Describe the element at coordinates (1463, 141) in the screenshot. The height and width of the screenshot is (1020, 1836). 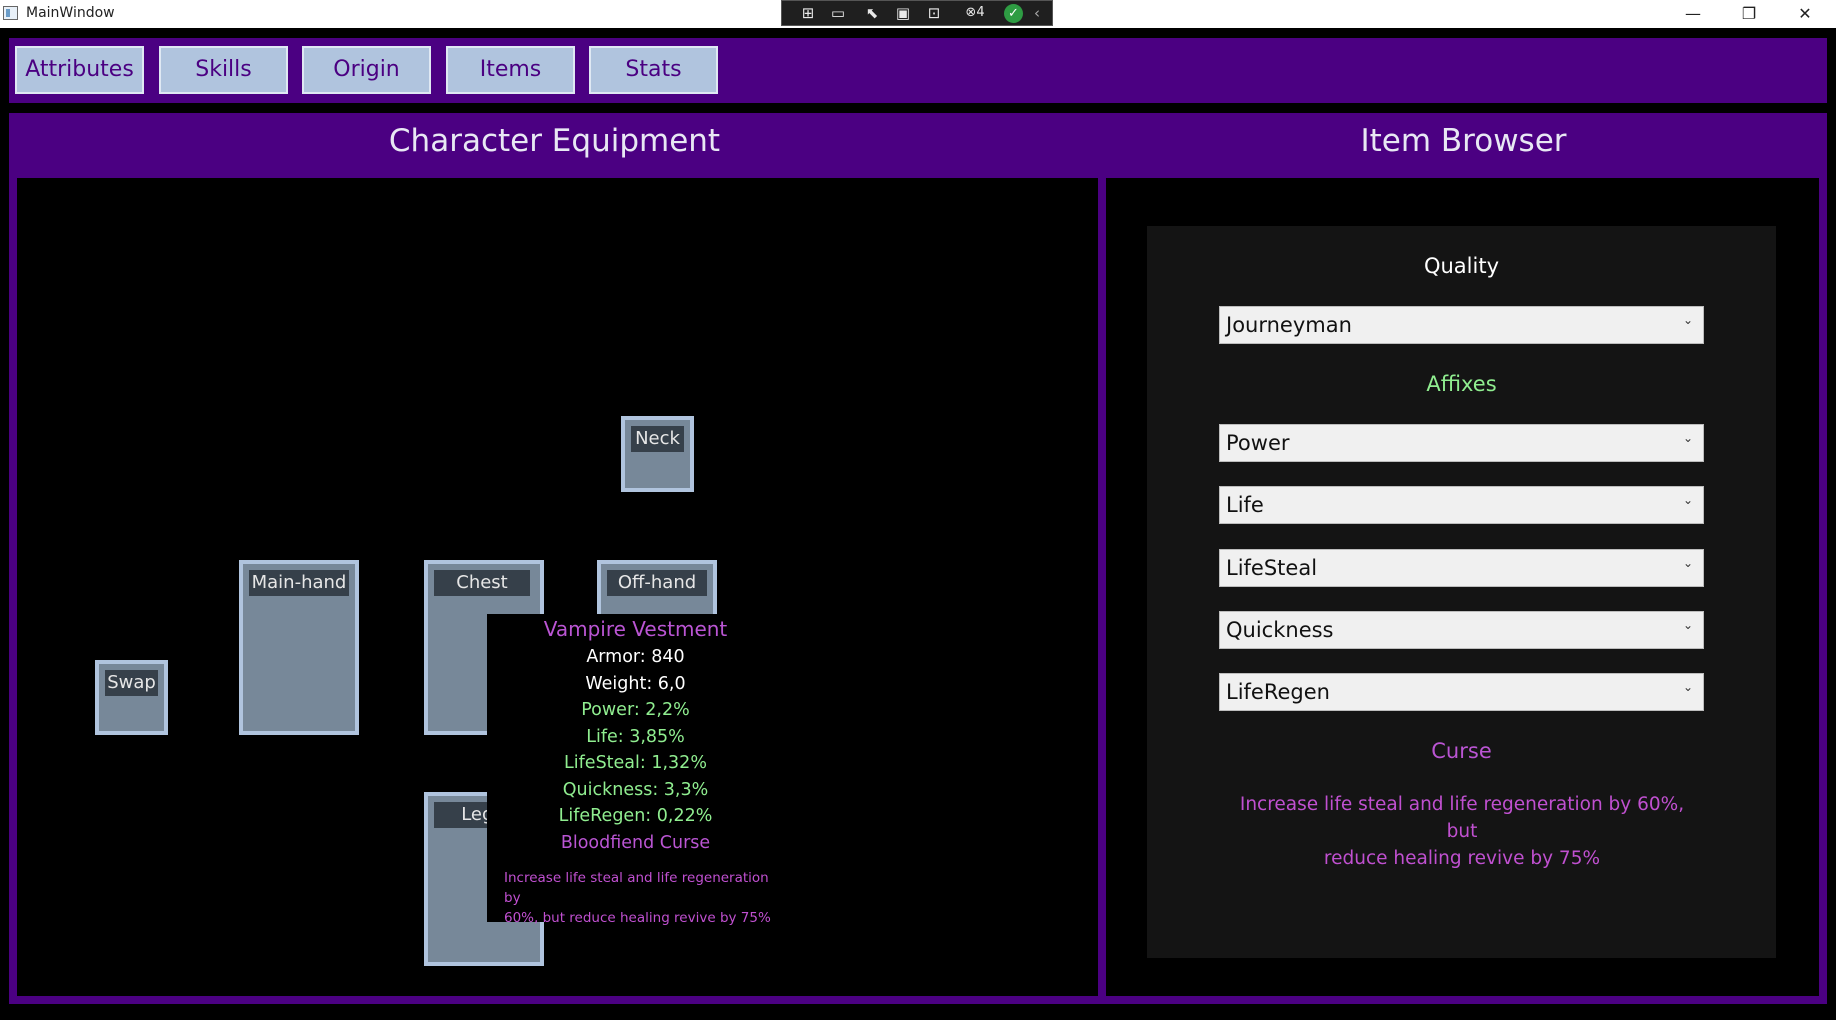
I see `item-browser-title: Item Browser` at that location.